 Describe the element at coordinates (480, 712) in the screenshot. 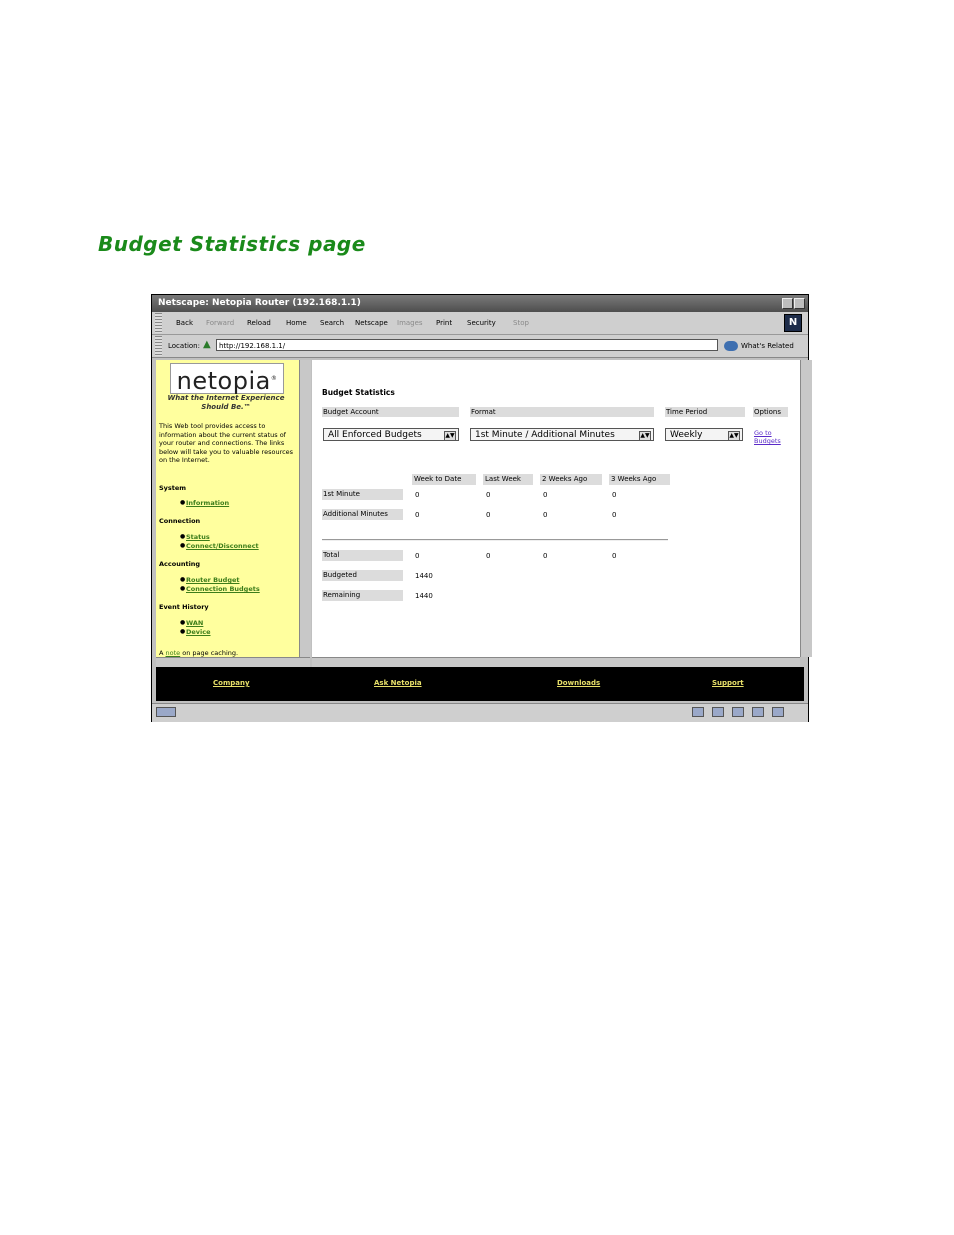

I see `status-bar` at that location.